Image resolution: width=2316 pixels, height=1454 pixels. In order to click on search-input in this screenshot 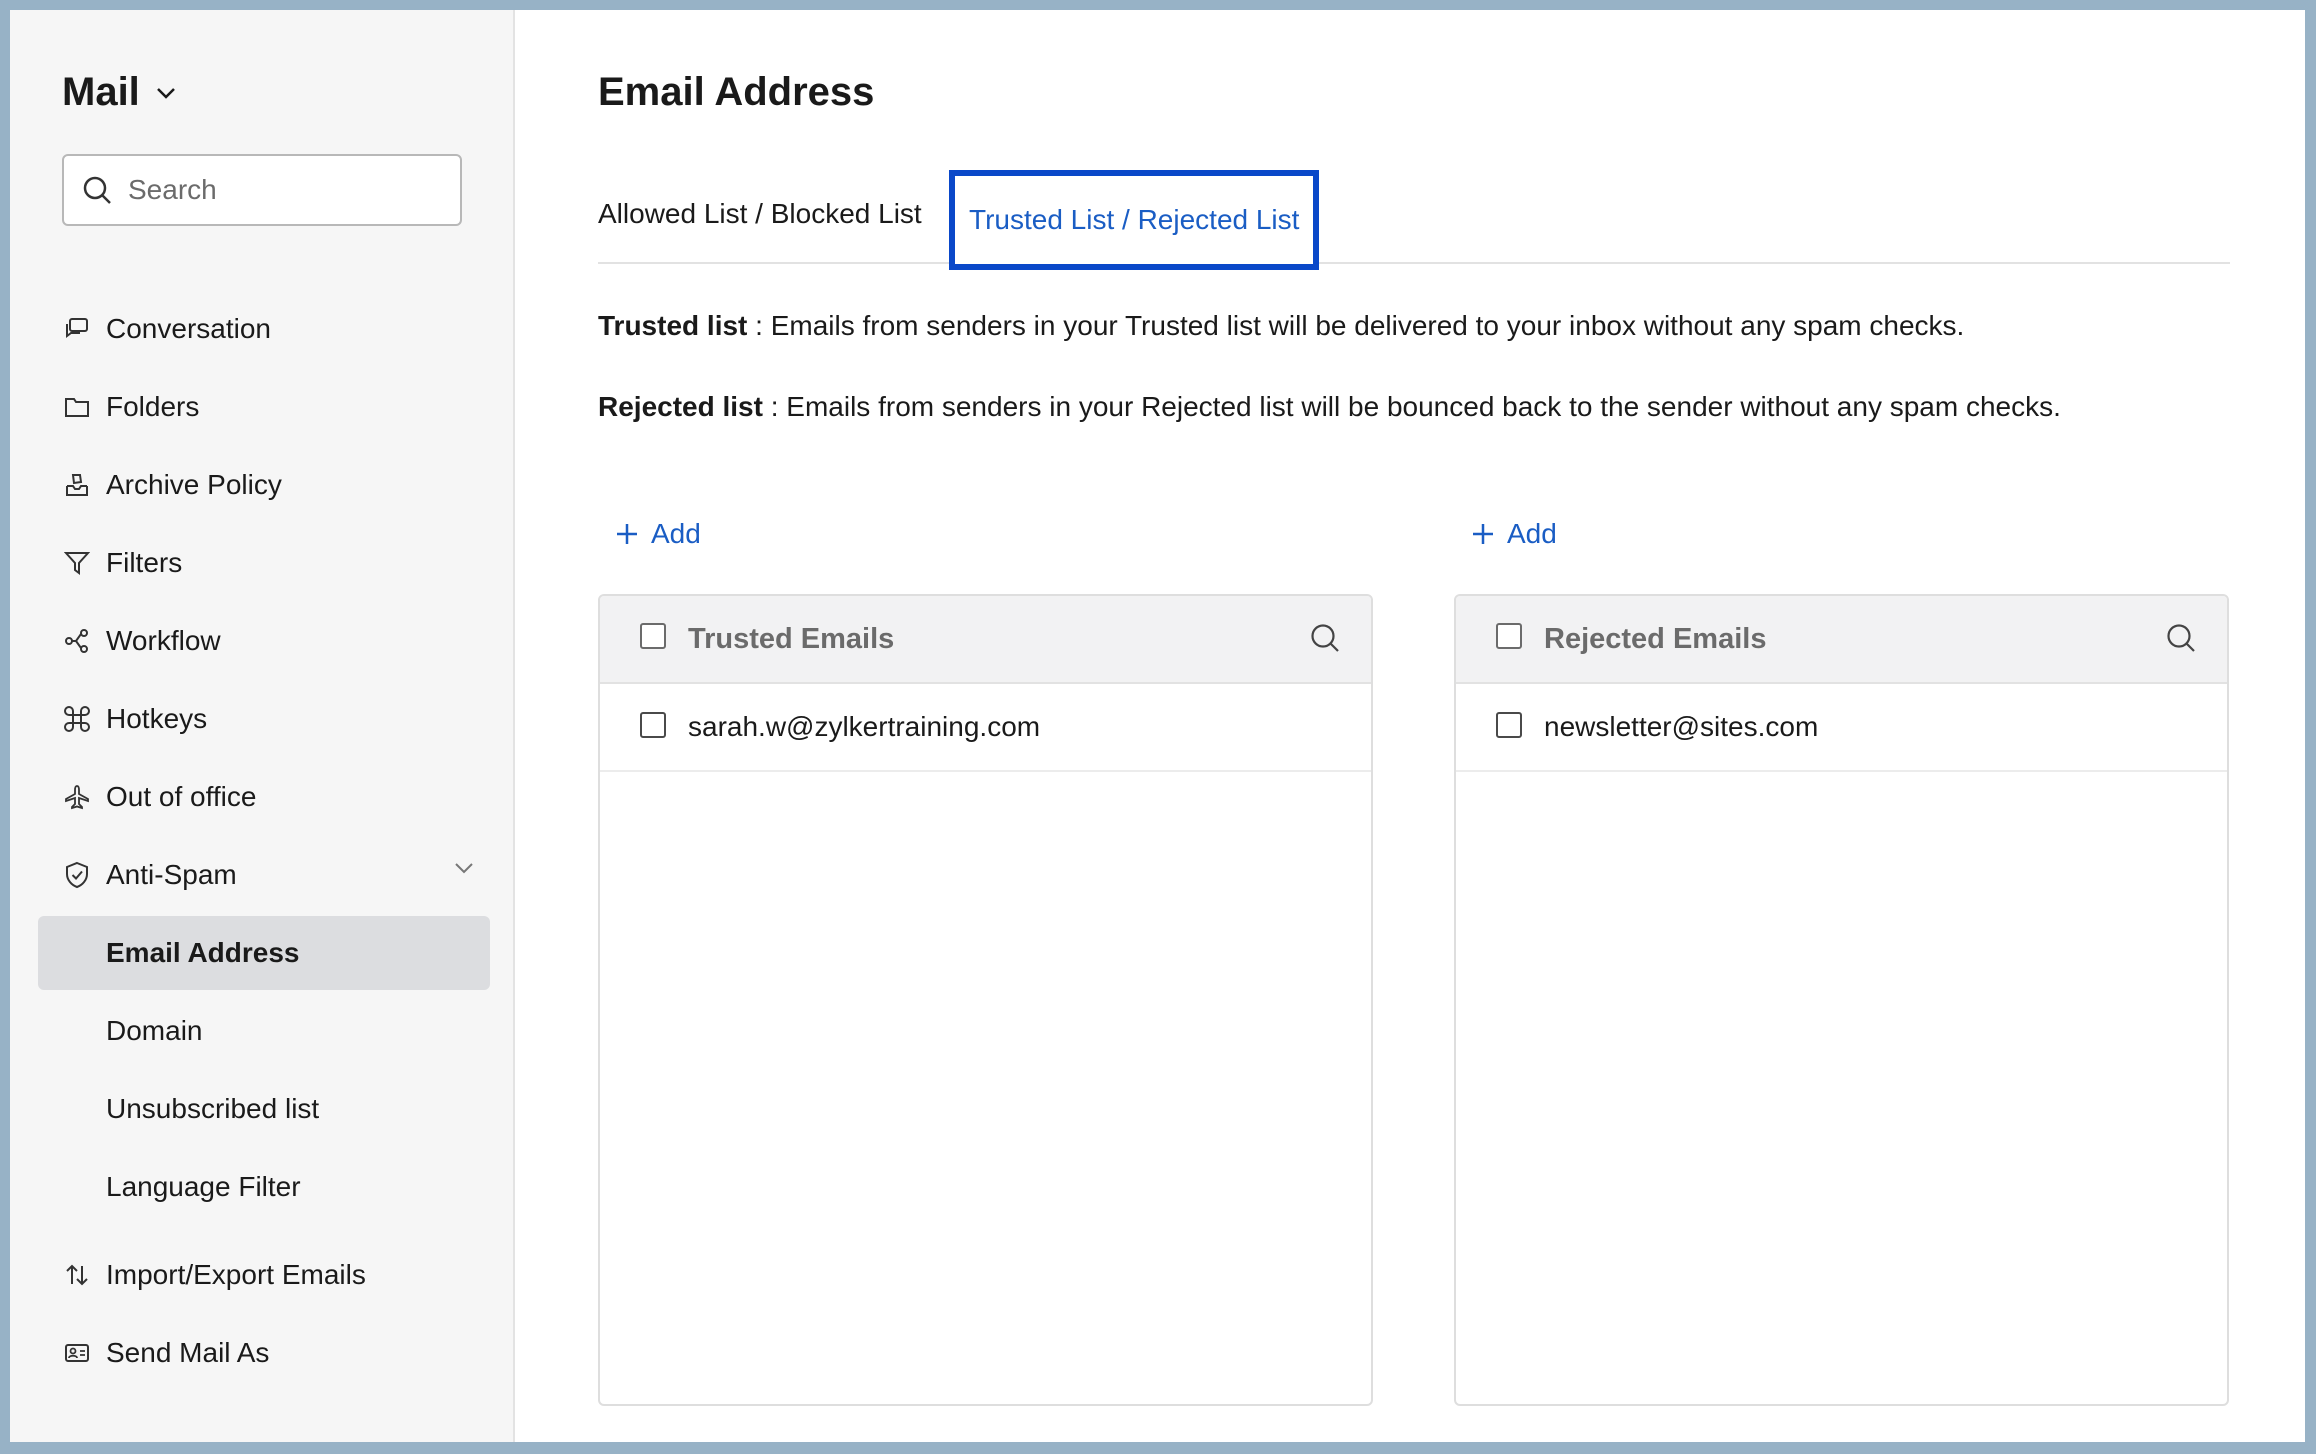, I will do `click(288, 190)`.